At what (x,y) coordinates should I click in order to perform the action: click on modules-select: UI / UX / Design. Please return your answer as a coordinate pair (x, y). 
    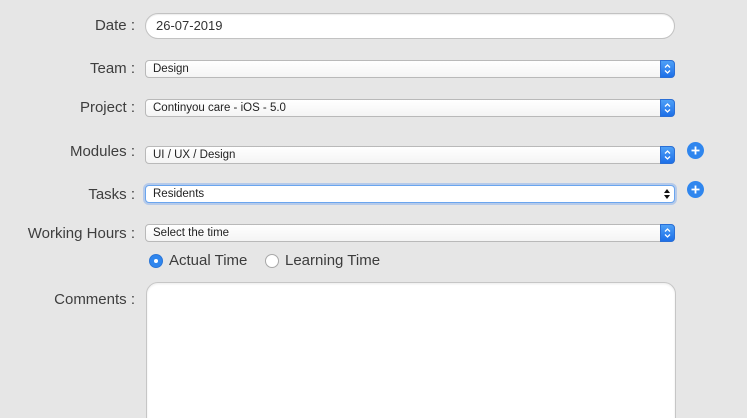
    Looking at the image, I should click on (410, 155).